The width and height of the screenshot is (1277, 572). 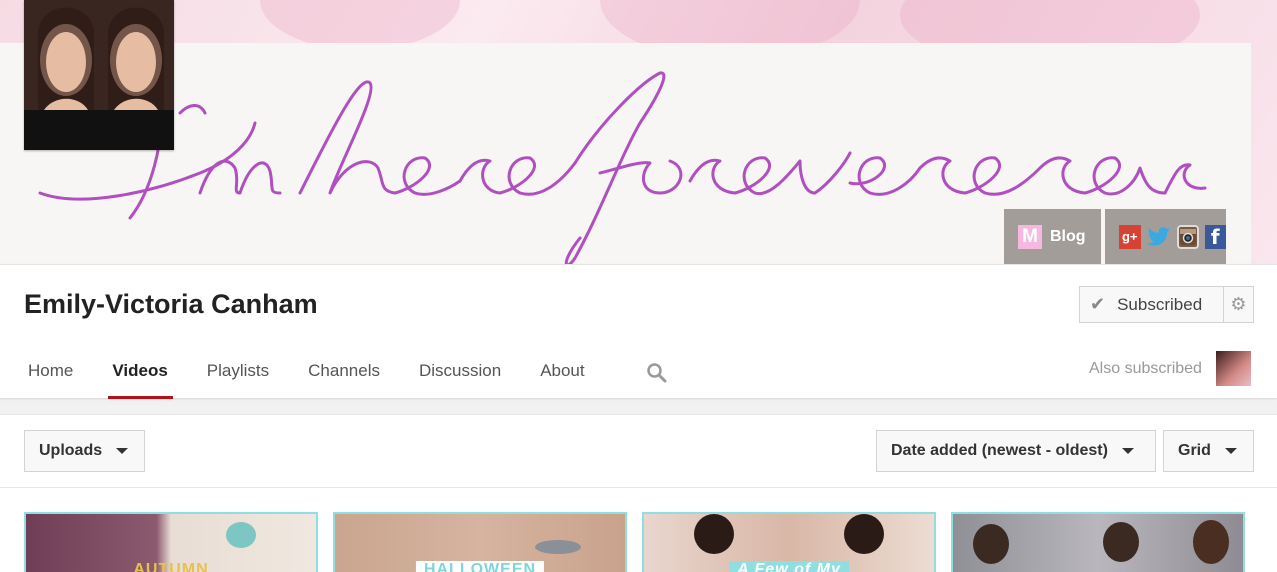 I want to click on video-thumbnail: A Few of My, so click(x=789, y=542).